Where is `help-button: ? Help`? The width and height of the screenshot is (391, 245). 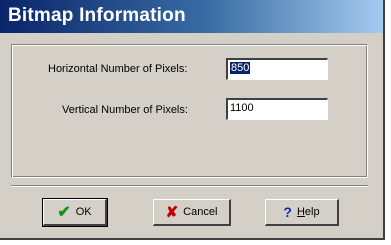 help-button: ? Help is located at coordinates (302, 212).